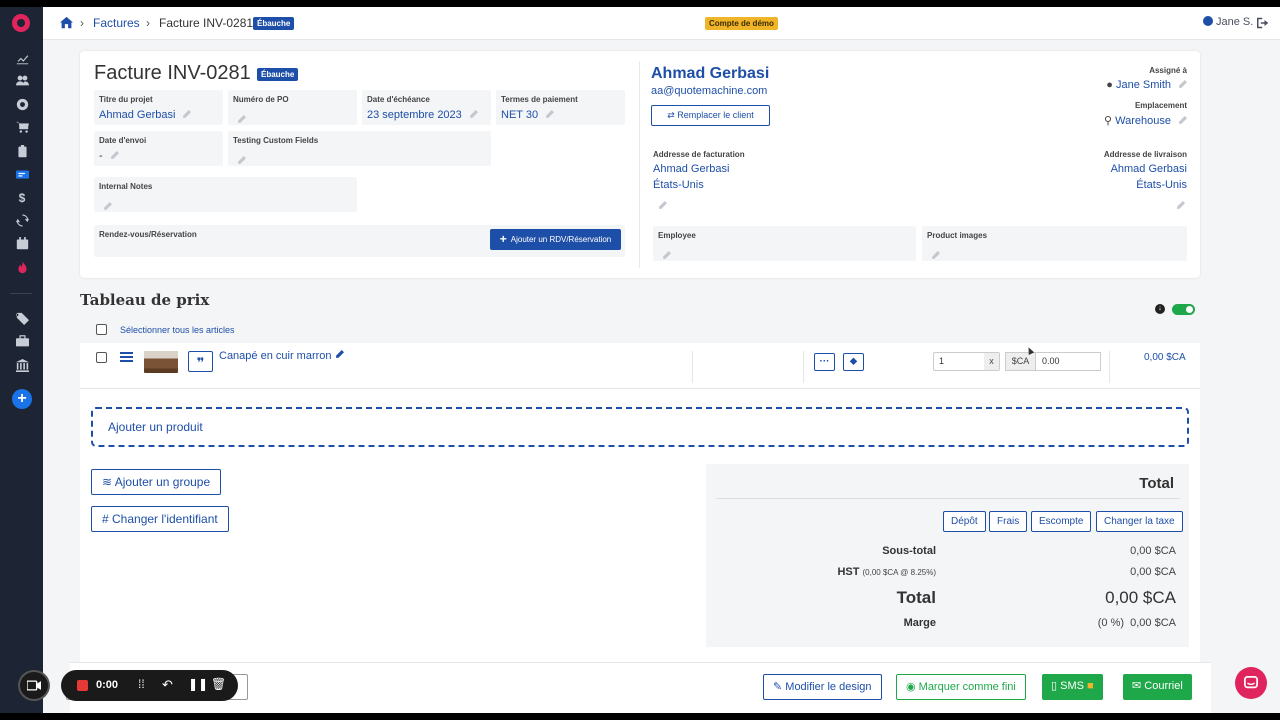 The image size is (1280, 720). I want to click on create-new-button: +, so click(22, 399).